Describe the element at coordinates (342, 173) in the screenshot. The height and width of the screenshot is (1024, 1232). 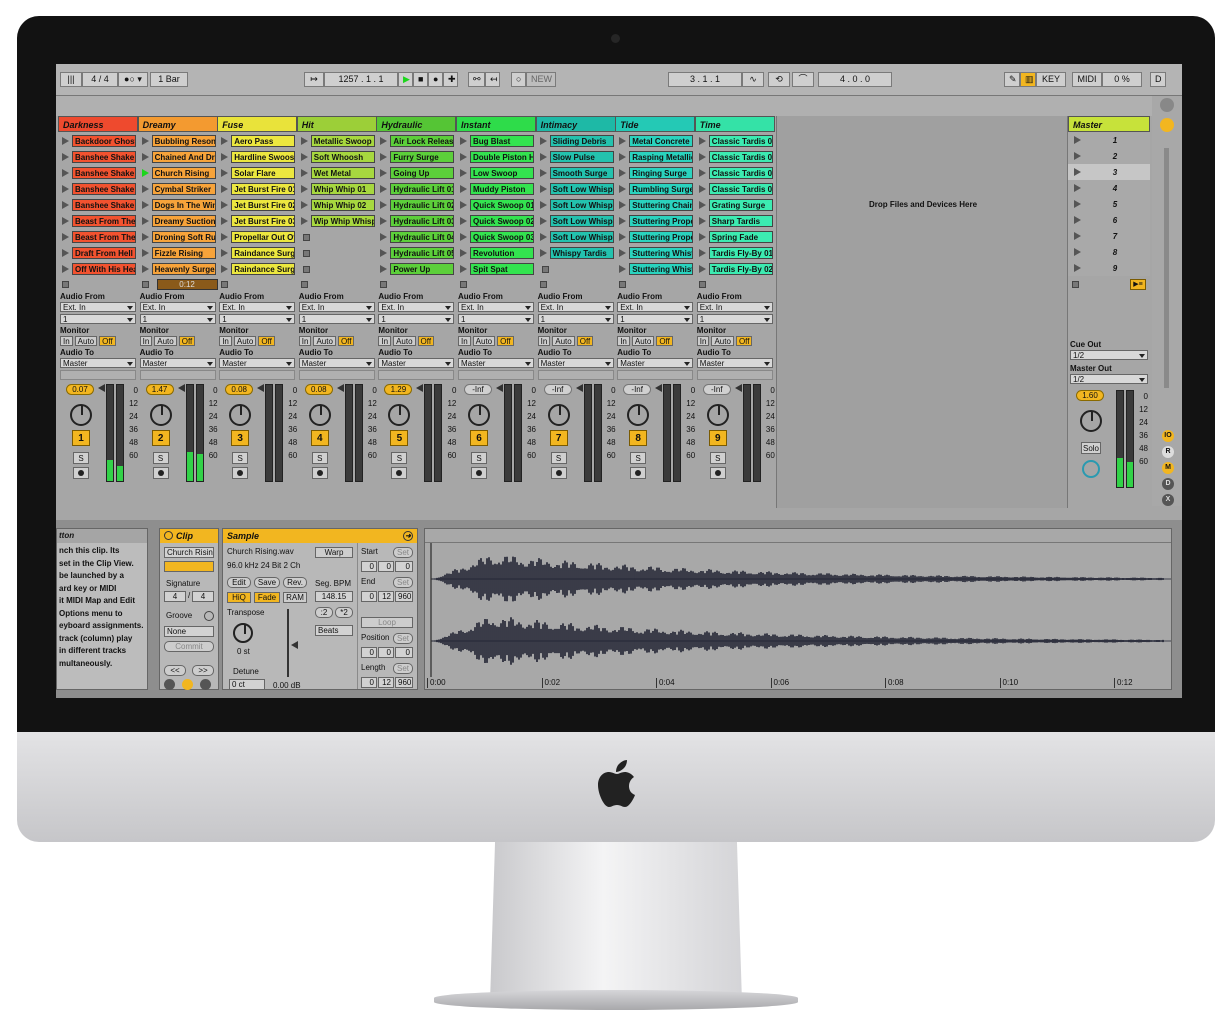
I see `clip: Wet Metal` at that location.